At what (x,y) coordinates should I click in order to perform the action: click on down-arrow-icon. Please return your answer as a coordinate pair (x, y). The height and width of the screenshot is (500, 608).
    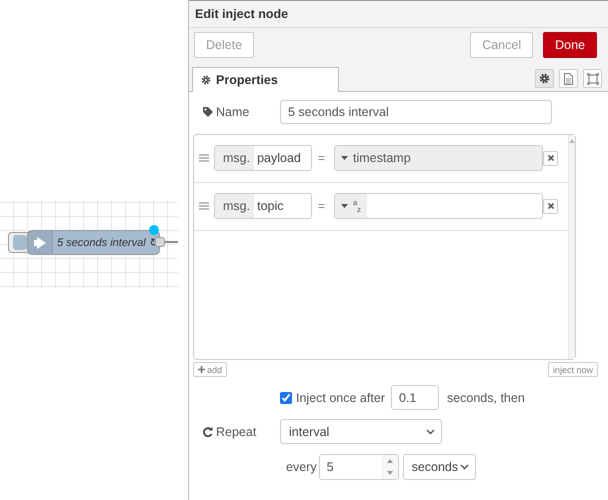
    Looking at the image, I should click on (390, 473).